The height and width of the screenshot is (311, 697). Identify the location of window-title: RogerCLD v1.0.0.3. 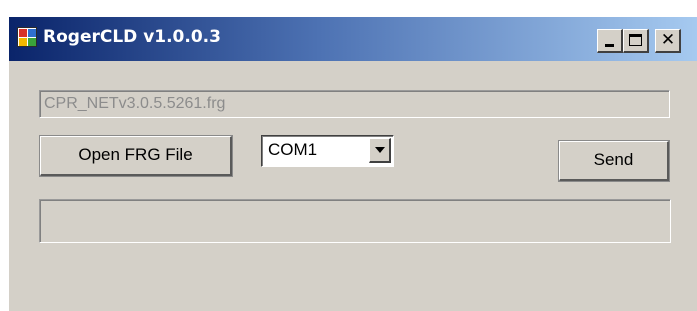
(132, 37).